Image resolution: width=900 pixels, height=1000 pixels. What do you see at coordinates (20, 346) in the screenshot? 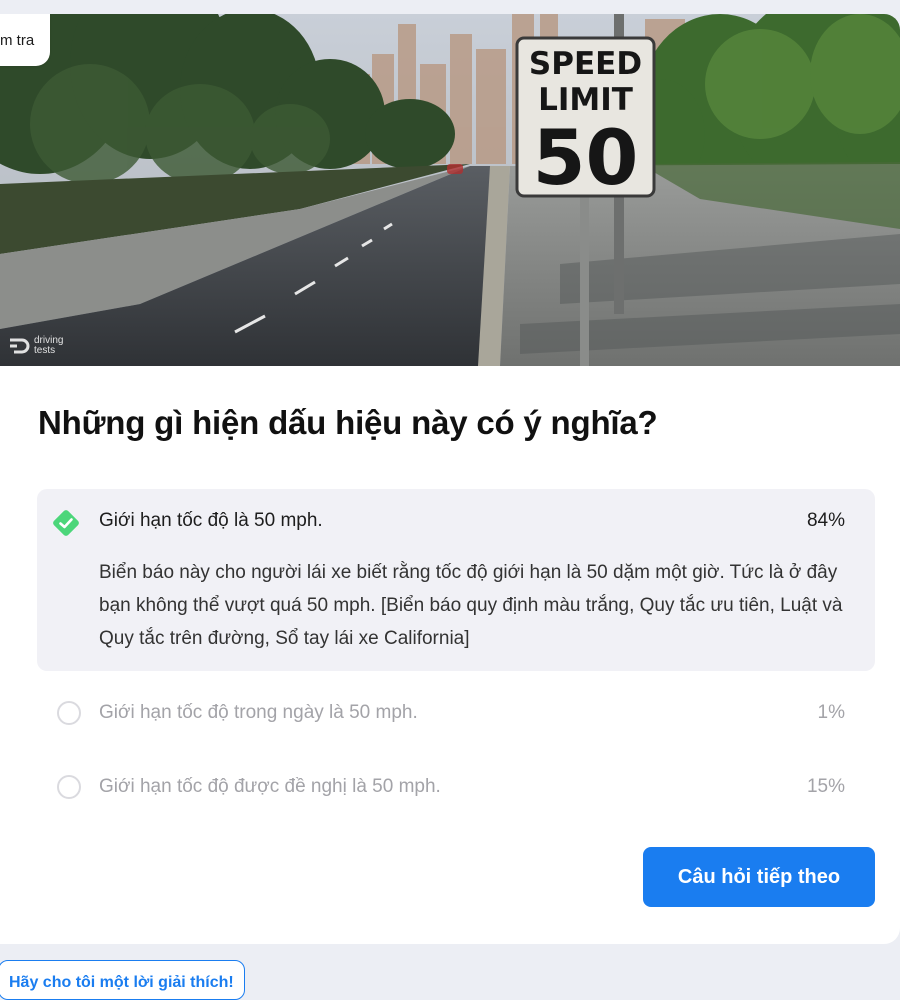
I see `driving-tests-logo-icon` at bounding box center [20, 346].